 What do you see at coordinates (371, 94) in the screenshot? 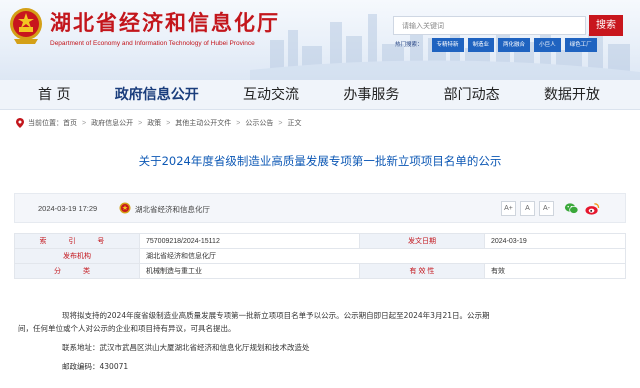
I see `nav-services: 办事服务` at bounding box center [371, 94].